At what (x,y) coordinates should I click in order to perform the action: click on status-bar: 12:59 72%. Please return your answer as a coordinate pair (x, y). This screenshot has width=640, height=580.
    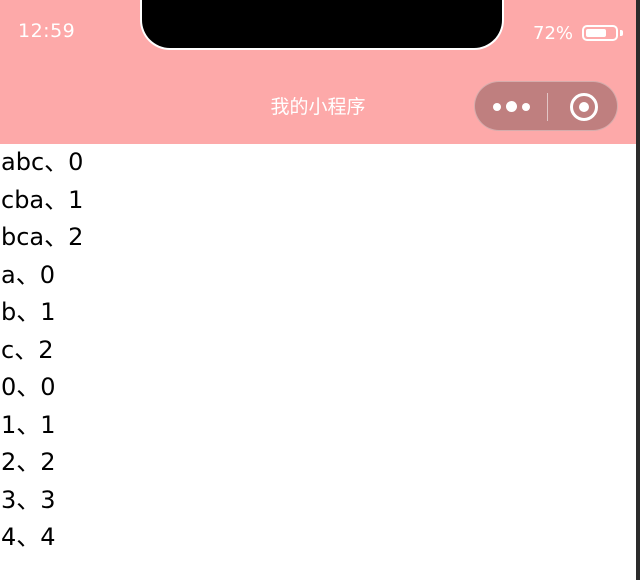
    Looking at the image, I should click on (318, 34).